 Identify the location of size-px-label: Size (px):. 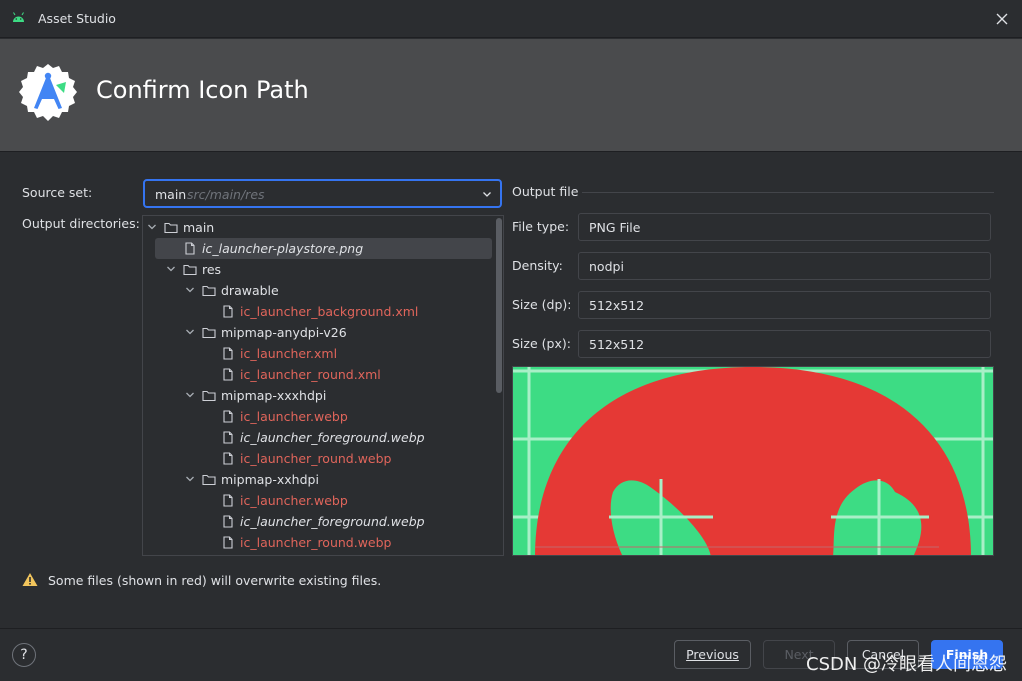
(541, 343).